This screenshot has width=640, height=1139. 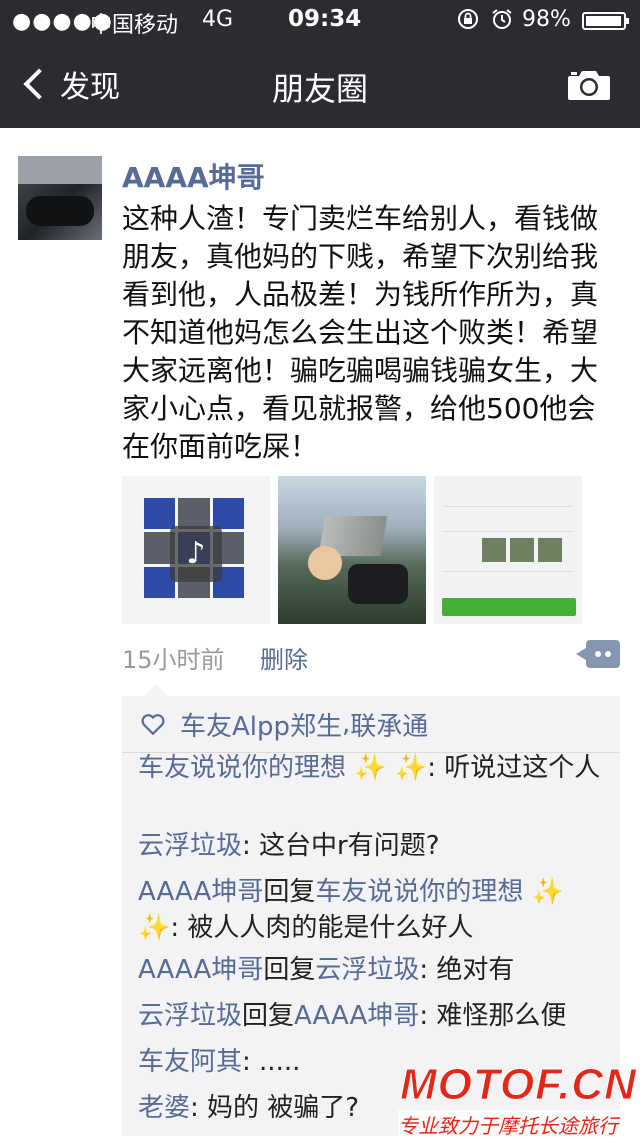 I want to click on comment-item: 云浮垃圾回复AAAA坤哥: 难怪那么便, so click(x=373, y=1016).